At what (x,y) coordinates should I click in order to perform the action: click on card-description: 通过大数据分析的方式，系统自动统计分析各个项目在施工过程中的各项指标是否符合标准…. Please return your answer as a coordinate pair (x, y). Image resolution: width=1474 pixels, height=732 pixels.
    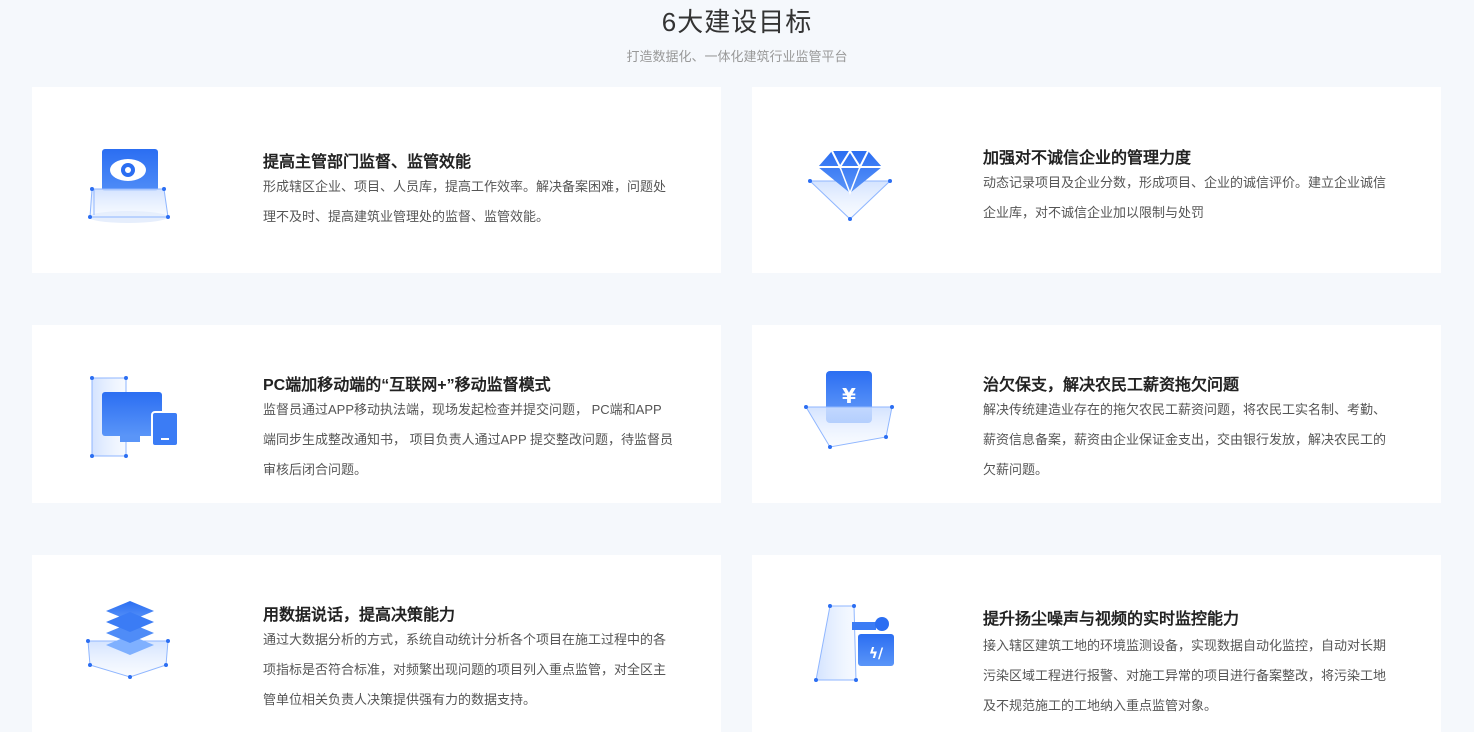
    Looking at the image, I should click on (465, 669).